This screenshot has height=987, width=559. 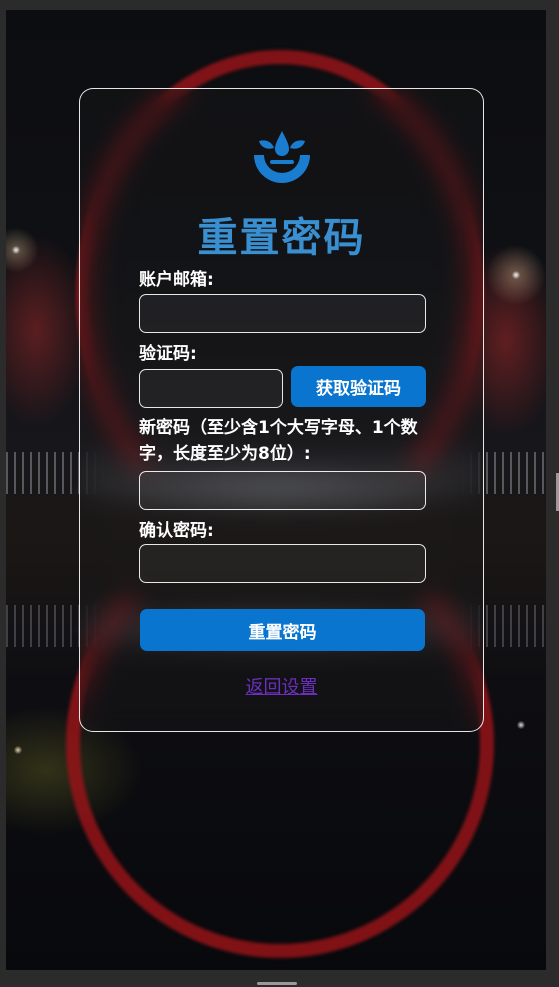 I want to click on home-indicator, so click(x=277, y=983).